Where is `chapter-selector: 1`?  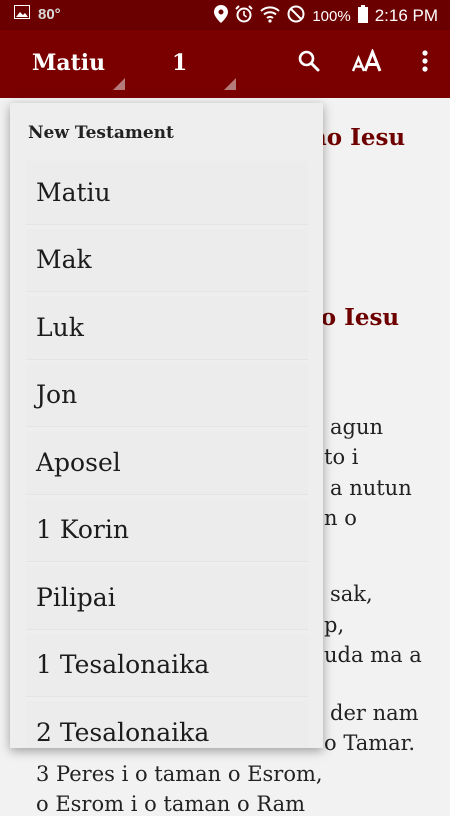 chapter-selector: 1 is located at coordinates (199, 64).